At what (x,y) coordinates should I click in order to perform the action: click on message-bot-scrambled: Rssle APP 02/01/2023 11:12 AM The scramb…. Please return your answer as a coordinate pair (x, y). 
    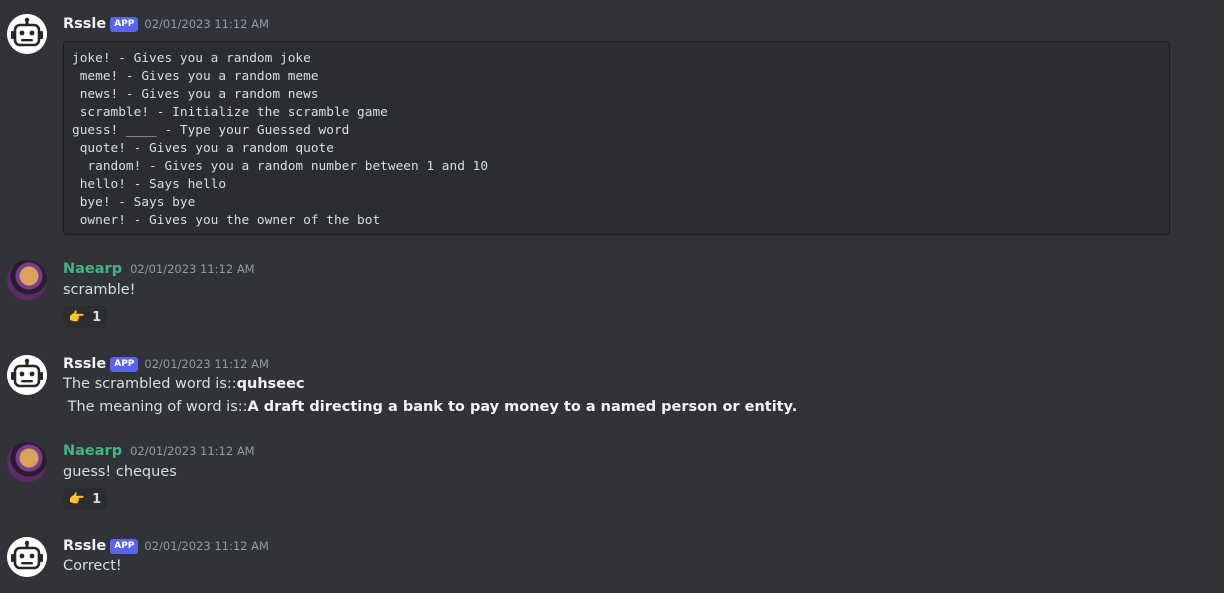
    Looking at the image, I should click on (612, 387).